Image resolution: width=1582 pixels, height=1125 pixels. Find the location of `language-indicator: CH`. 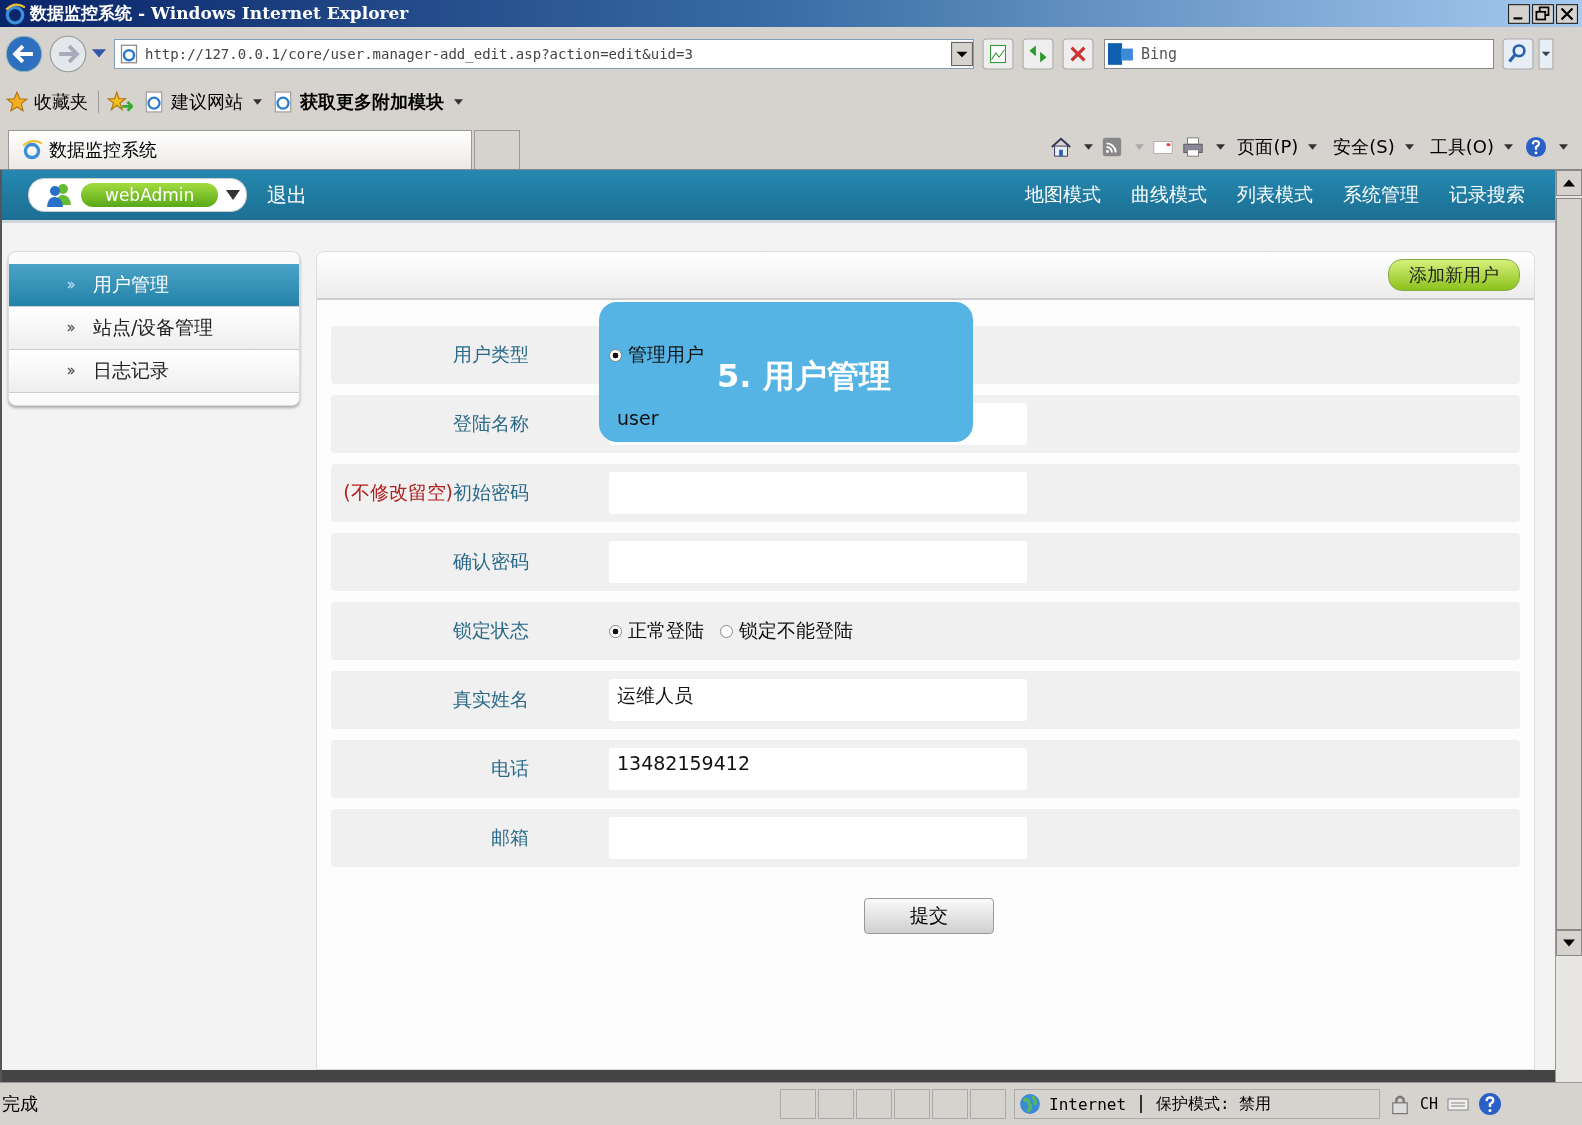

language-indicator: CH is located at coordinates (1429, 1104).